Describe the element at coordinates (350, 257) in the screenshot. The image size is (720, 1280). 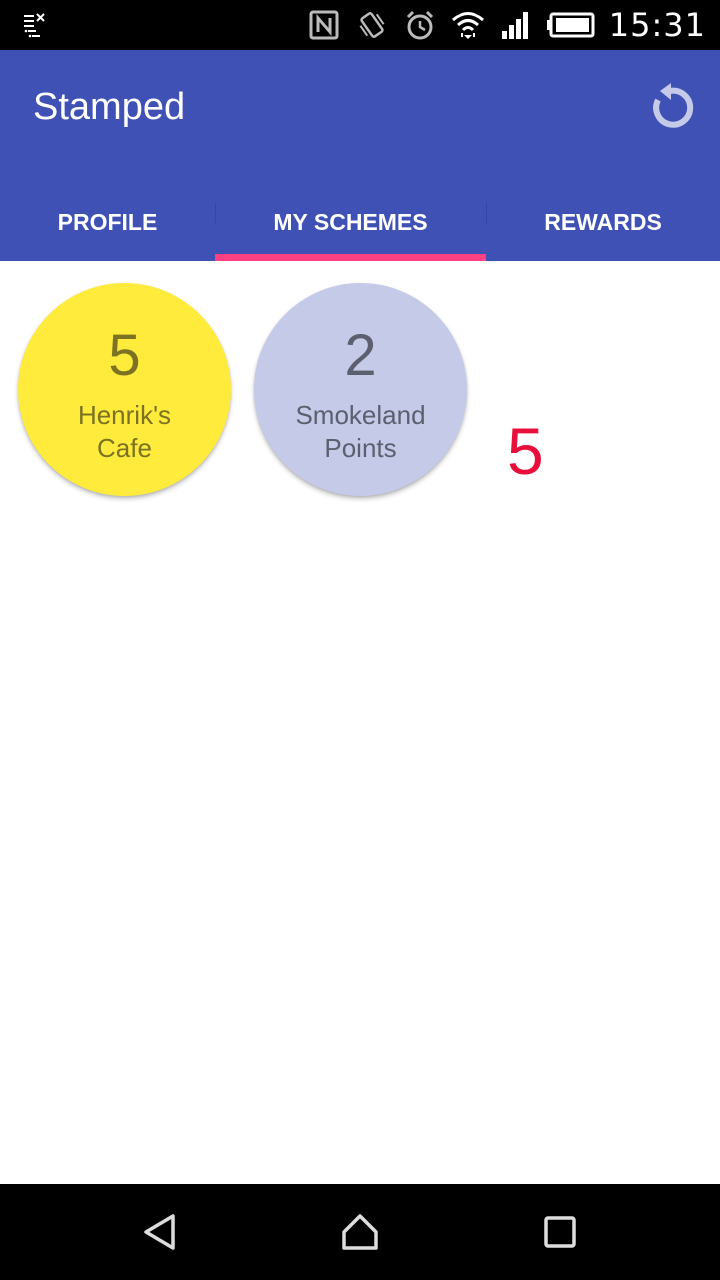
I see `tab-indicator` at that location.